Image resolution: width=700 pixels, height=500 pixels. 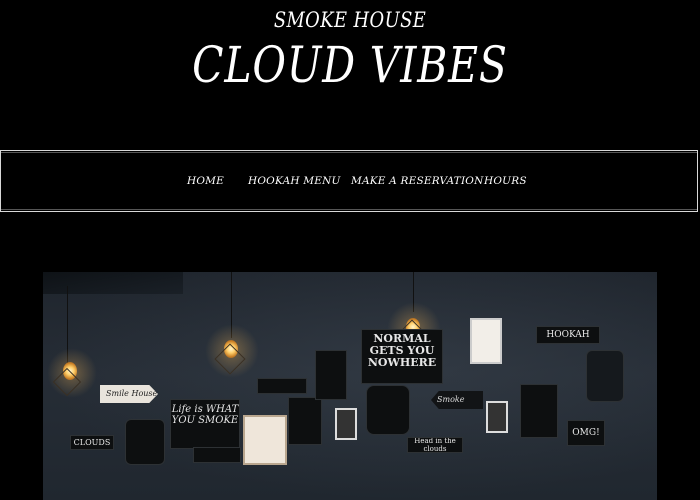 What do you see at coordinates (265, 440) in the screenshot?
I see `framed-print` at bounding box center [265, 440].